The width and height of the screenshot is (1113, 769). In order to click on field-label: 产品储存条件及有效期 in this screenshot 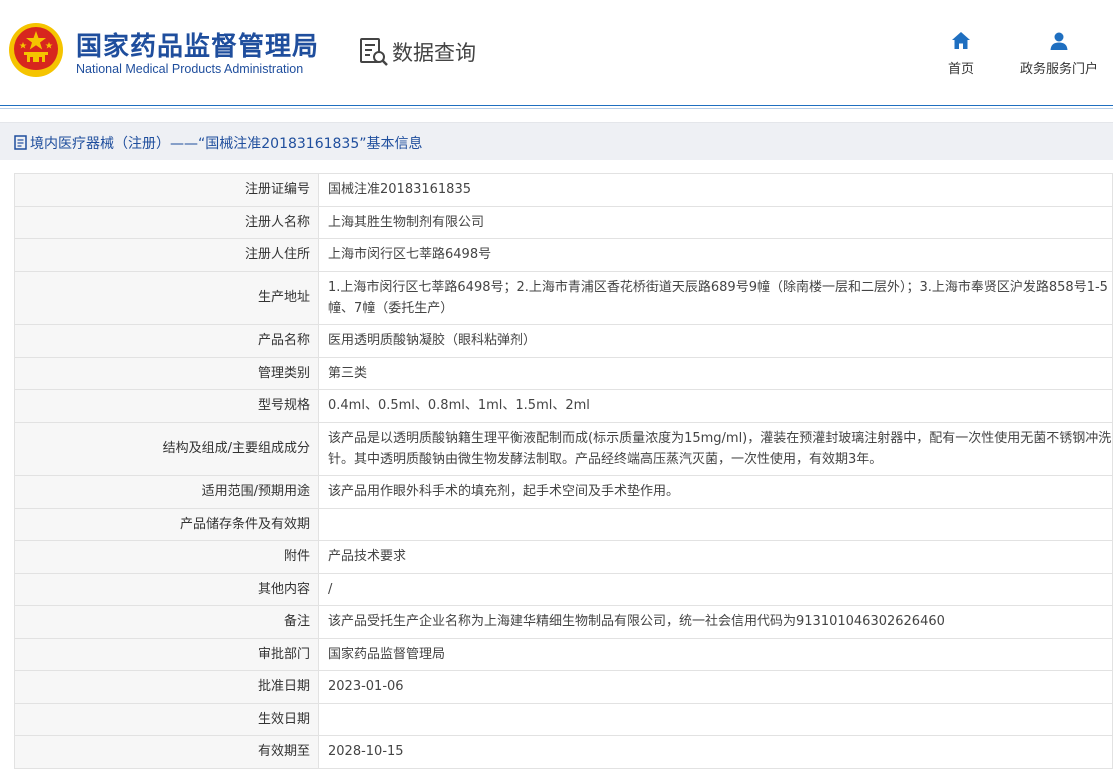, I will do `click(166, 524)`.